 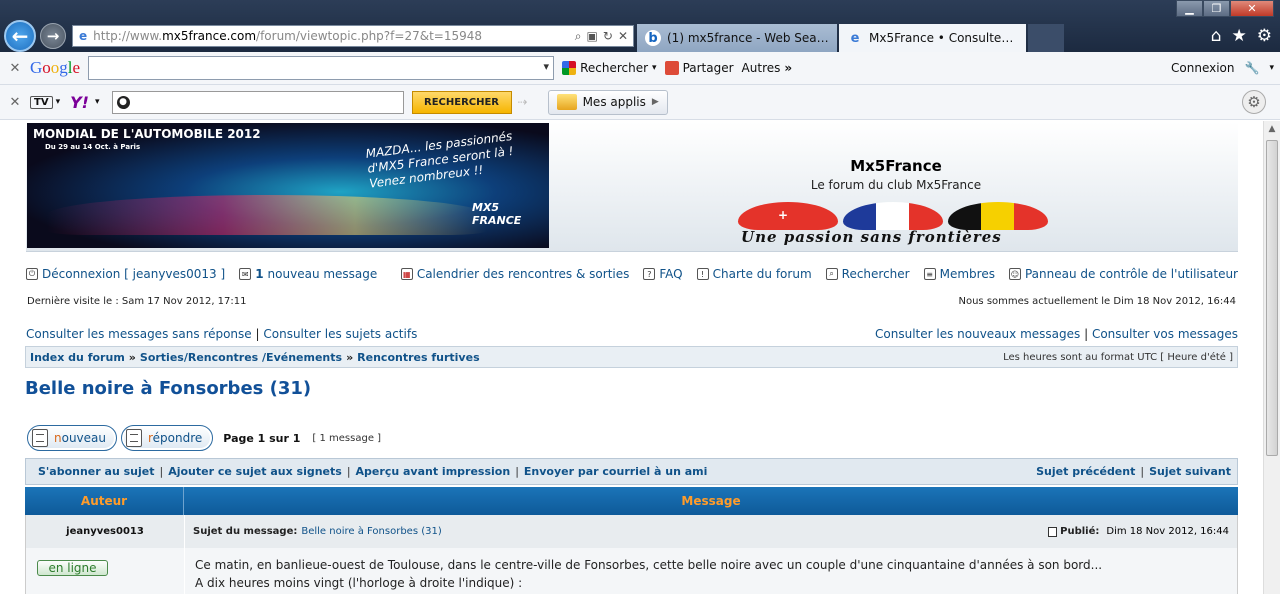 What do you see at coordinates (1167, 531) in the screenshot?
I see `posted-date-value: Dim 18 Nov 2012, 16:44` at bounding box center [1167, 531].